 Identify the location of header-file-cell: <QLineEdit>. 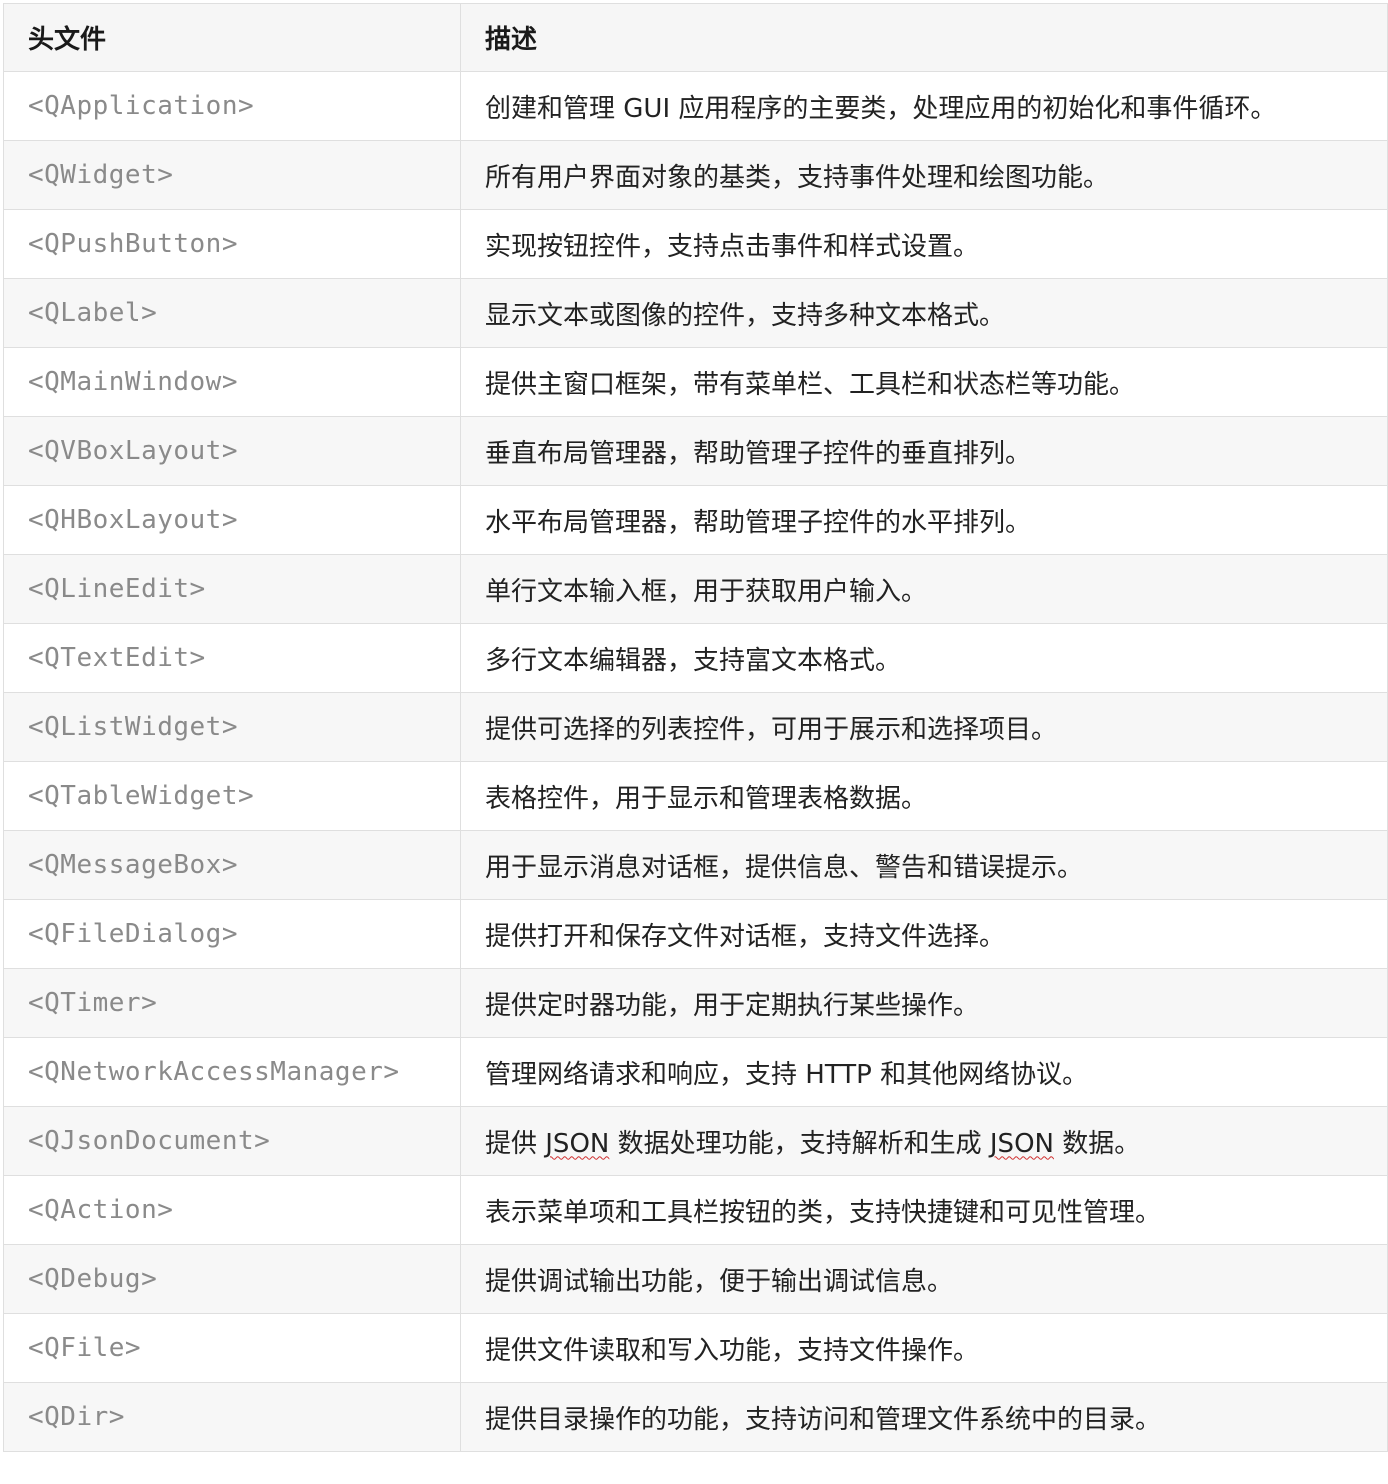
(232, 589).